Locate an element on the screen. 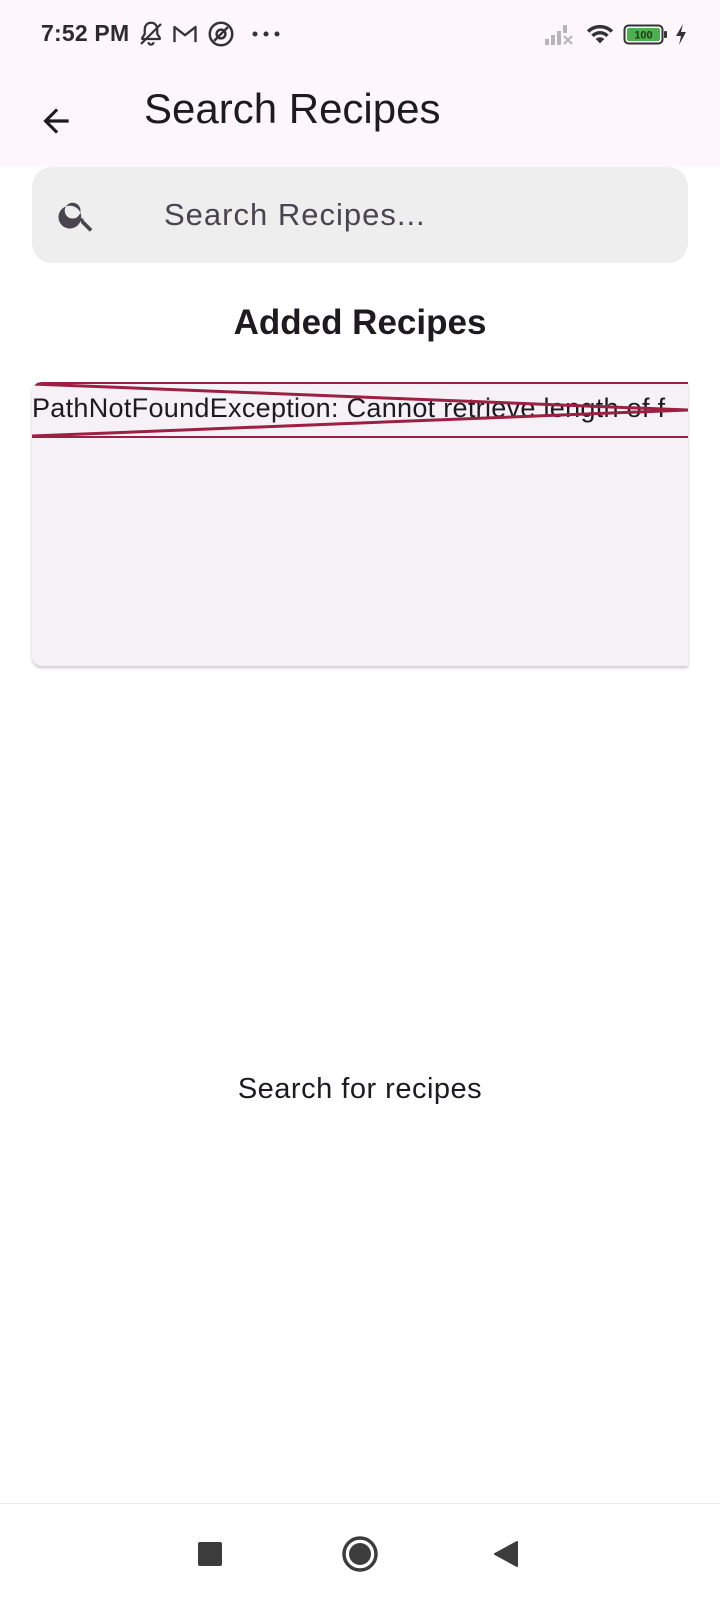  wifi-icon is located at coordinates (600, 34).